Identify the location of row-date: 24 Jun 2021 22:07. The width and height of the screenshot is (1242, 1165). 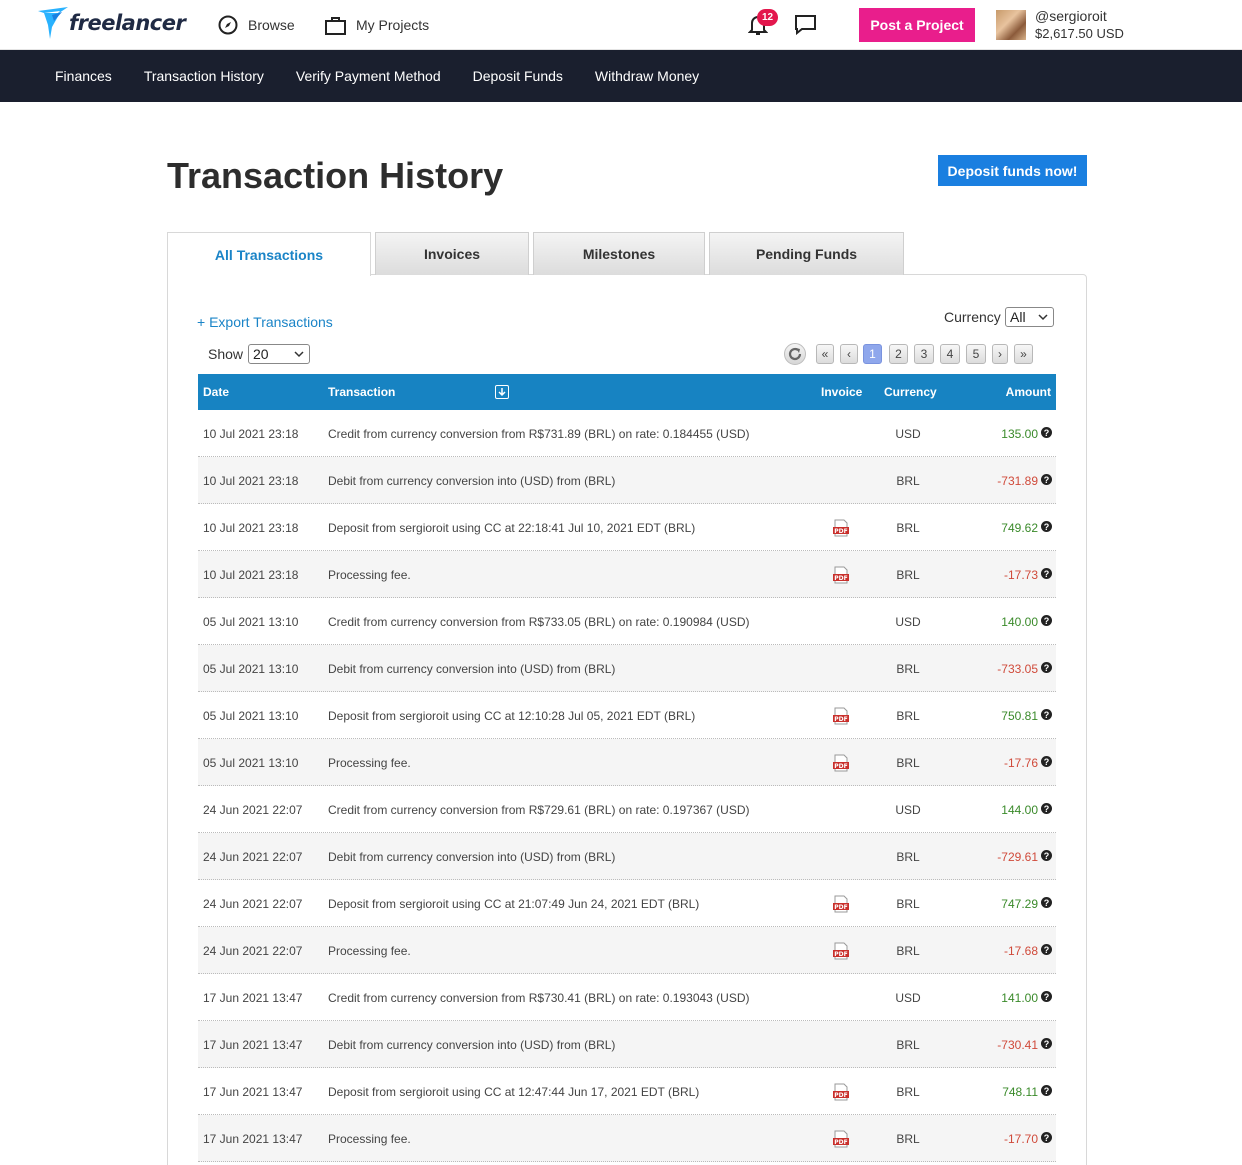
(253, 857).